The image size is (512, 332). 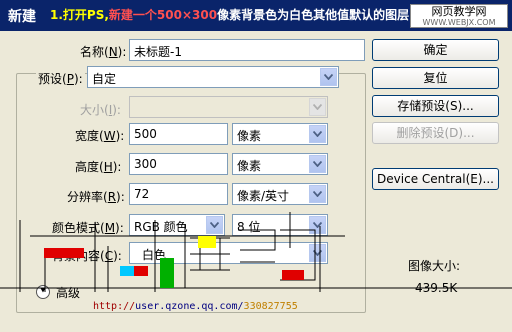 What do you see at coordinates (313, 15) in the screenshot?
I see `banner-part-3: 像素背景色为白色其他值默认的图层` at bounding box center [313, 15].